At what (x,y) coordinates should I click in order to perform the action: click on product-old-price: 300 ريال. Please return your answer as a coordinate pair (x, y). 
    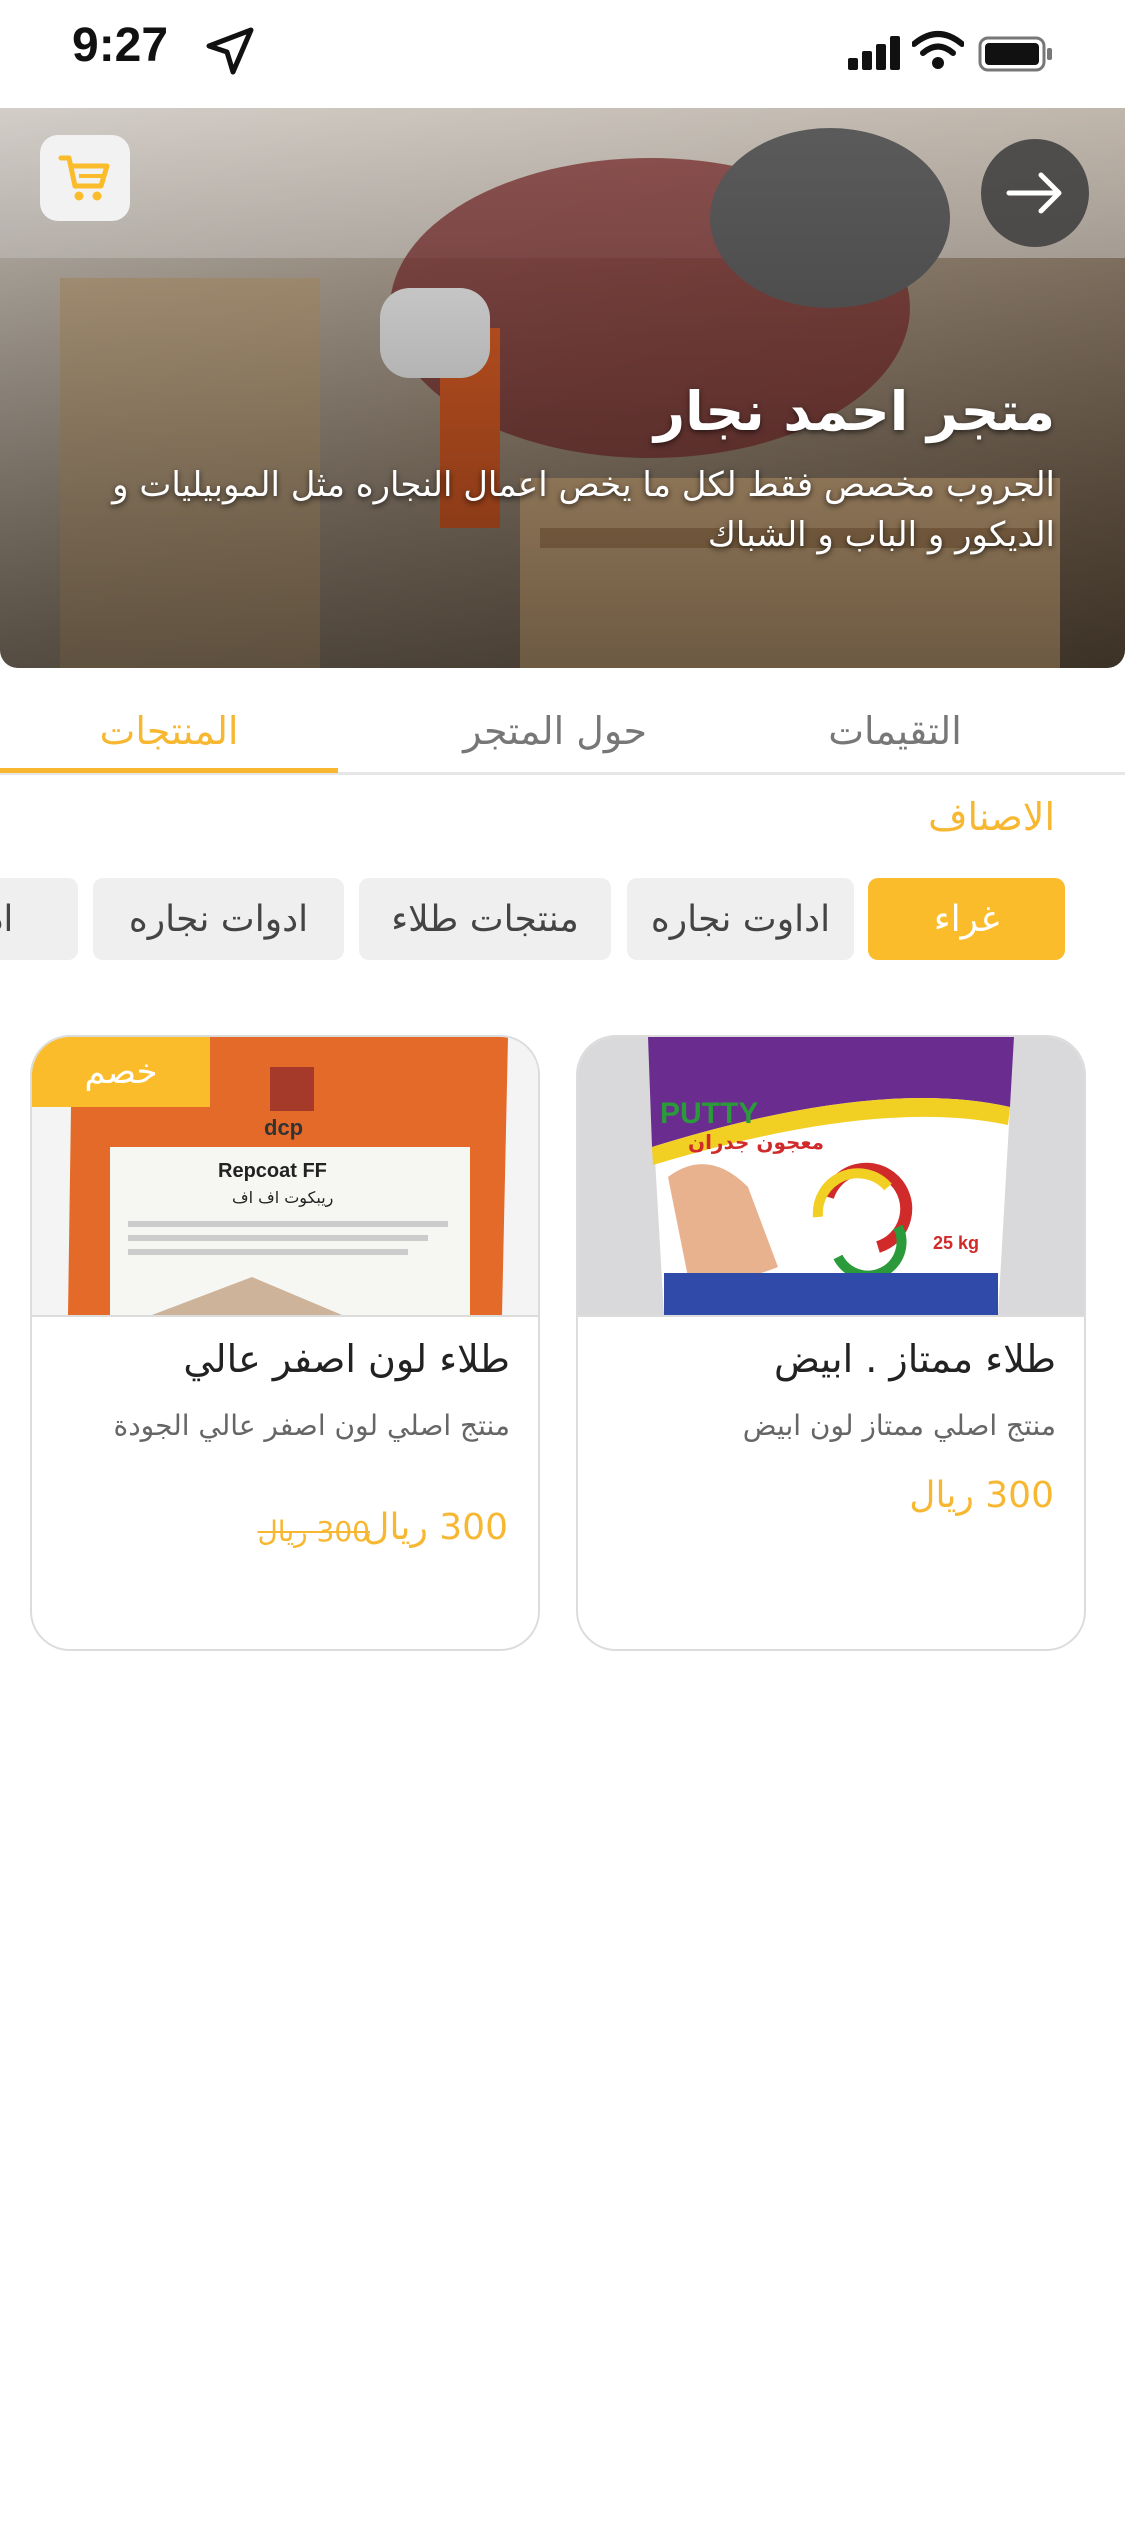
    Looking at the image, I should click on (313, 1531).